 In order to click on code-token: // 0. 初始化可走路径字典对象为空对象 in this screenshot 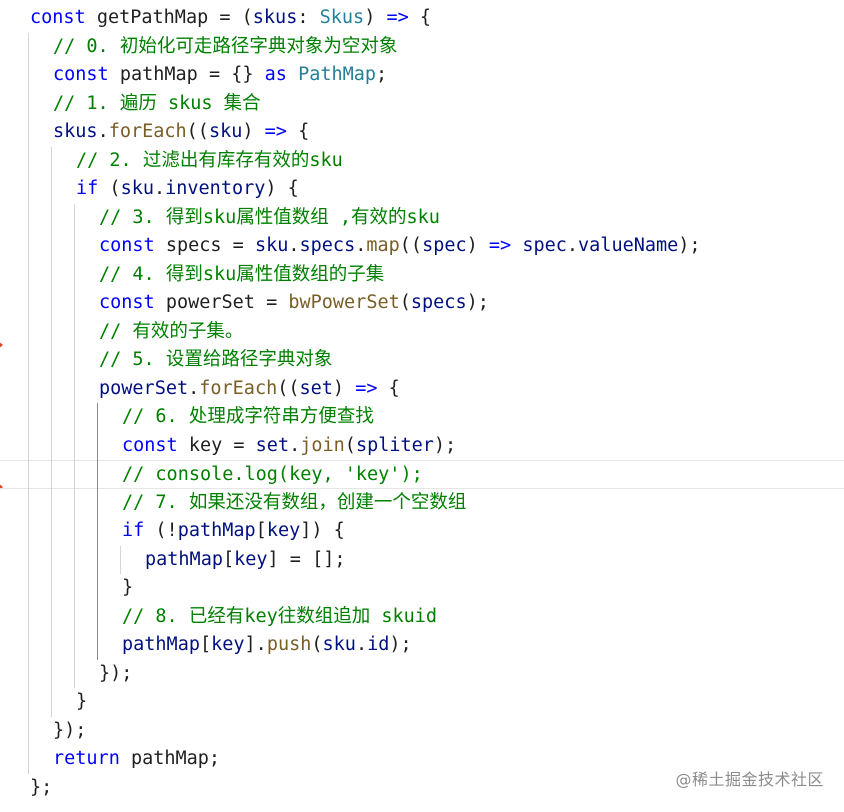, I will do `click(225, 46)`.